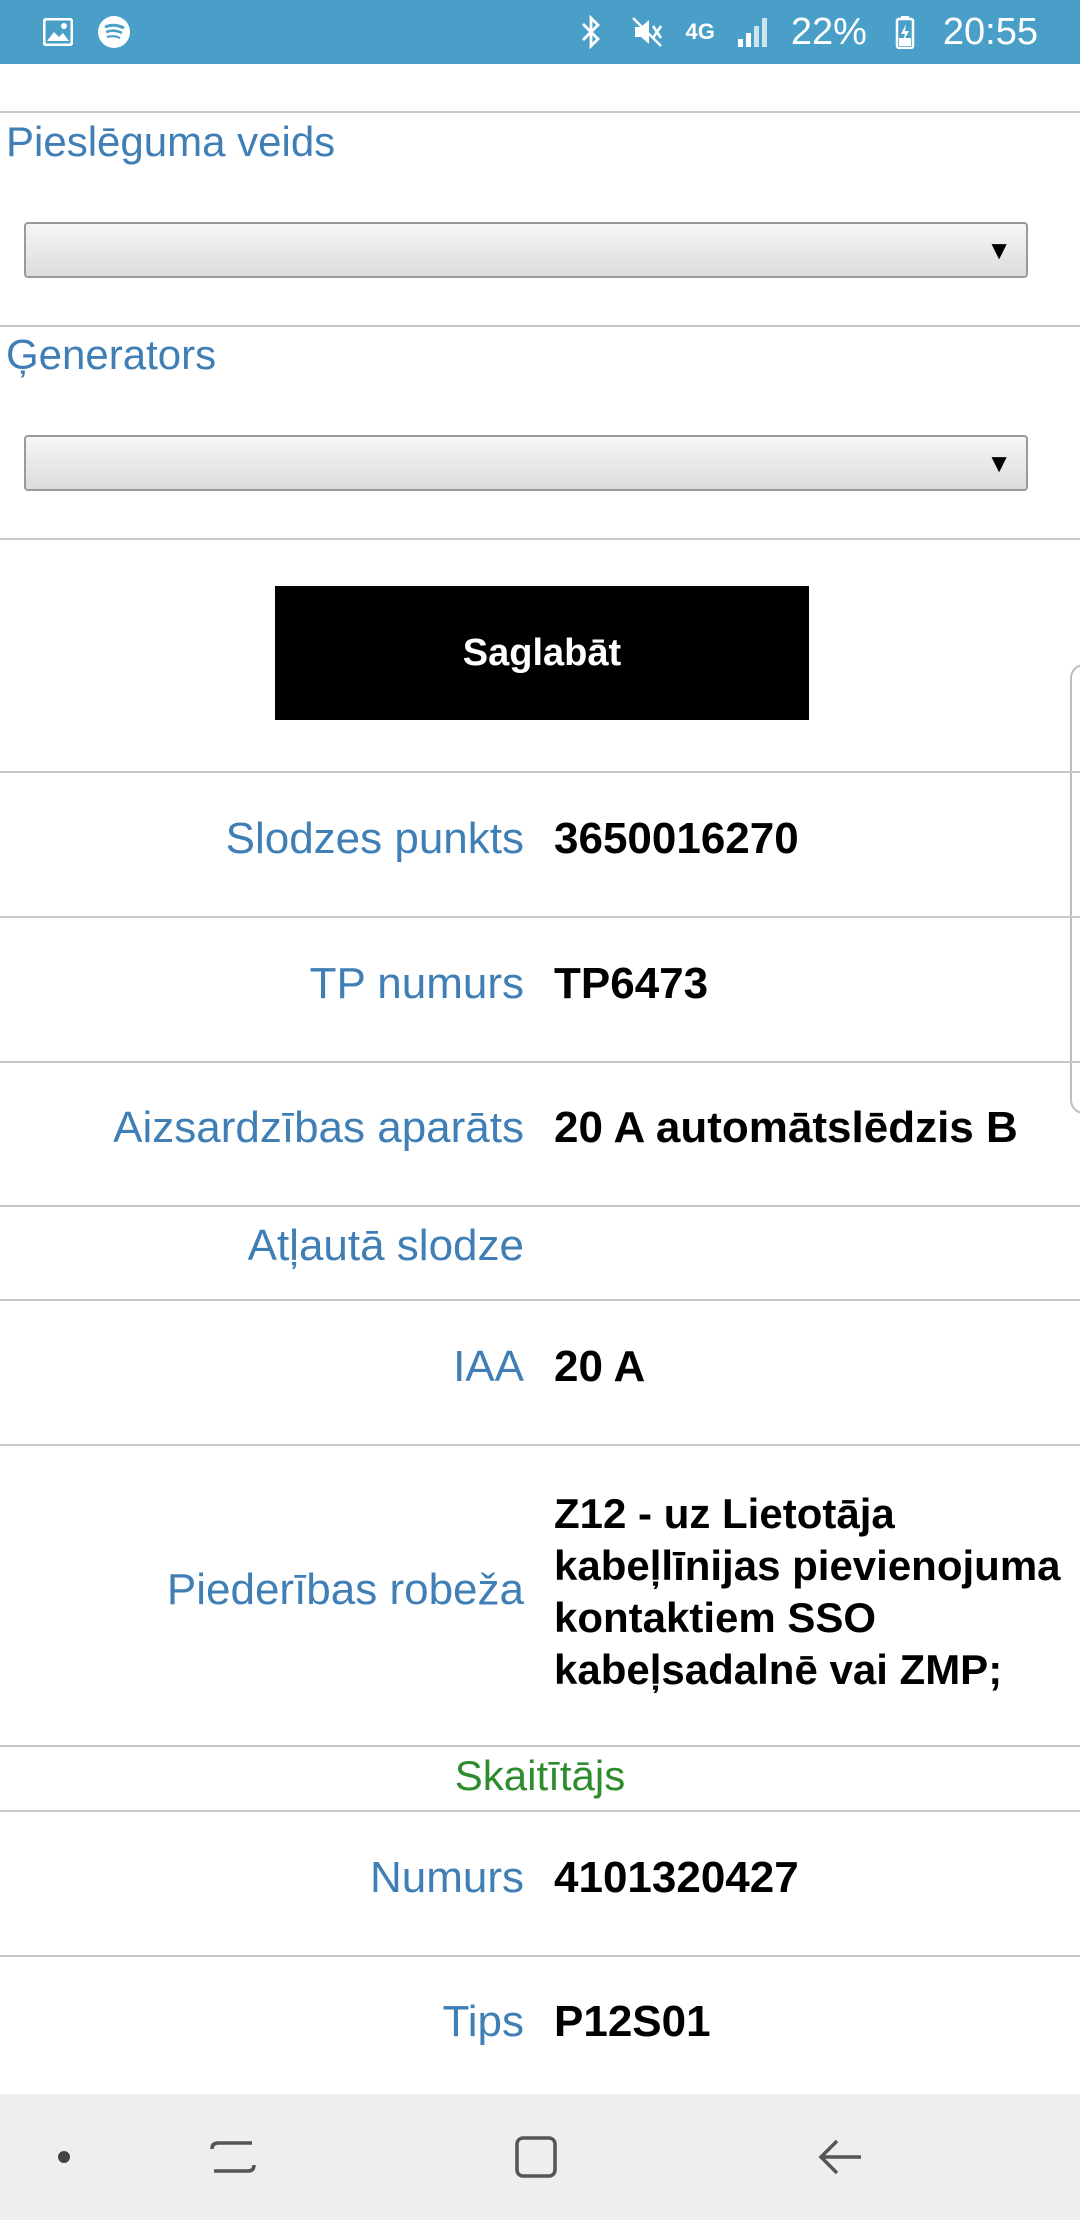 The height and width of the screenshot is (2220, 1080). What do you see at coordinates (632, 2021) in the screenshot?
I see `meter-type-value: P12S01` at bounding box center [632, 2021].